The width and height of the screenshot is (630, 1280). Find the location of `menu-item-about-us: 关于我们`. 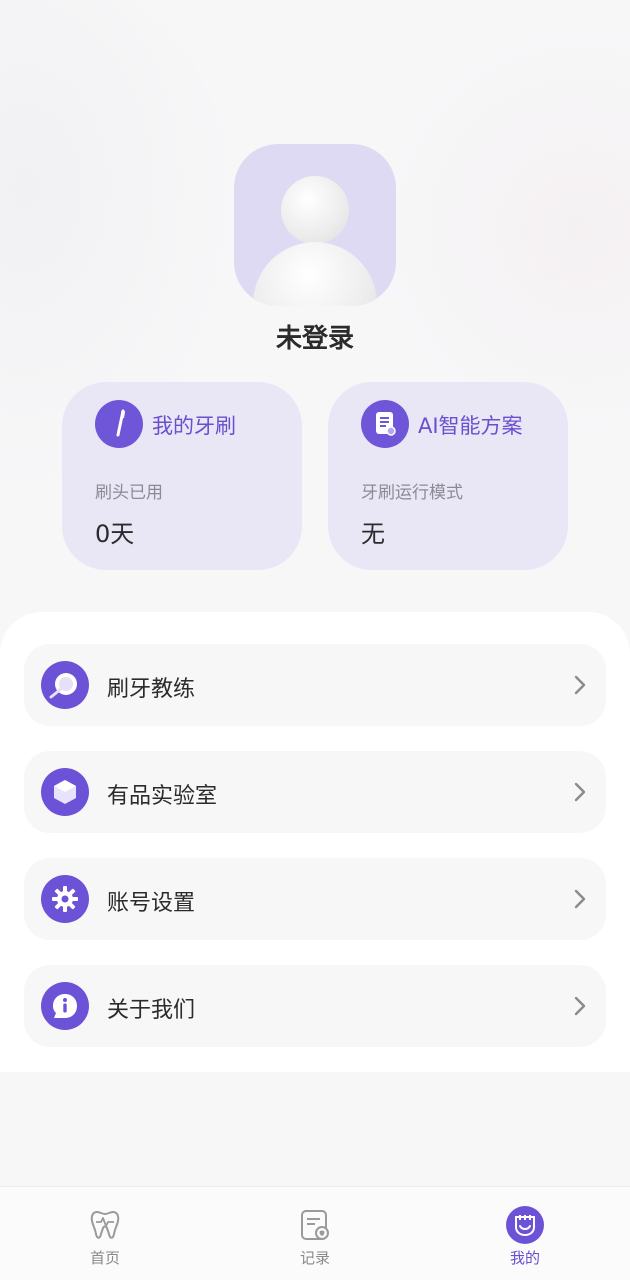

menu-item-about-us: 关于我们 is located at coordinates (315, 1006).